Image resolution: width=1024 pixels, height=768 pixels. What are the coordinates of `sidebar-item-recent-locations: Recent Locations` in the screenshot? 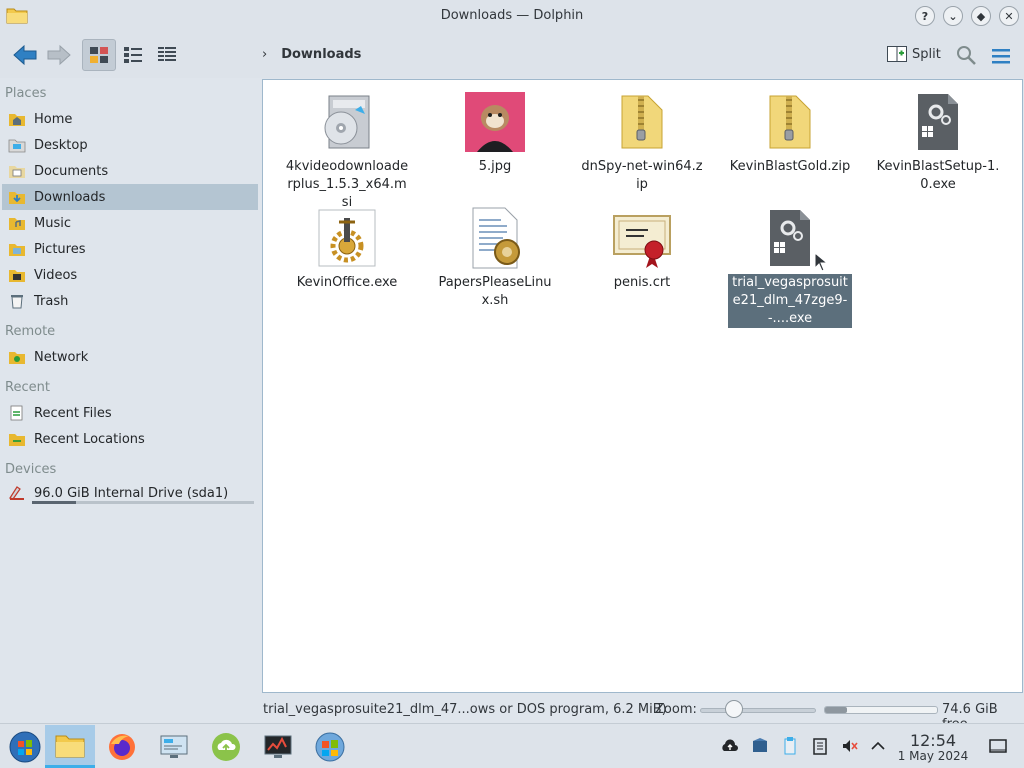 It's located at (130, 439).